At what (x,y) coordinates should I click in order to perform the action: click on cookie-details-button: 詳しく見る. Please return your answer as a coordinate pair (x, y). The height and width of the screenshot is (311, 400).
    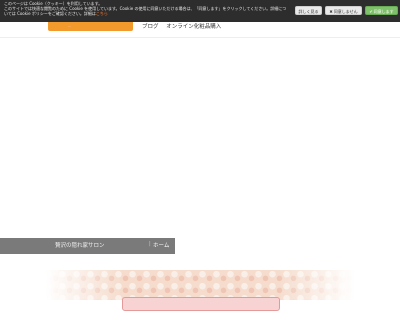
    Looking at the image, I should click on (308, 10).